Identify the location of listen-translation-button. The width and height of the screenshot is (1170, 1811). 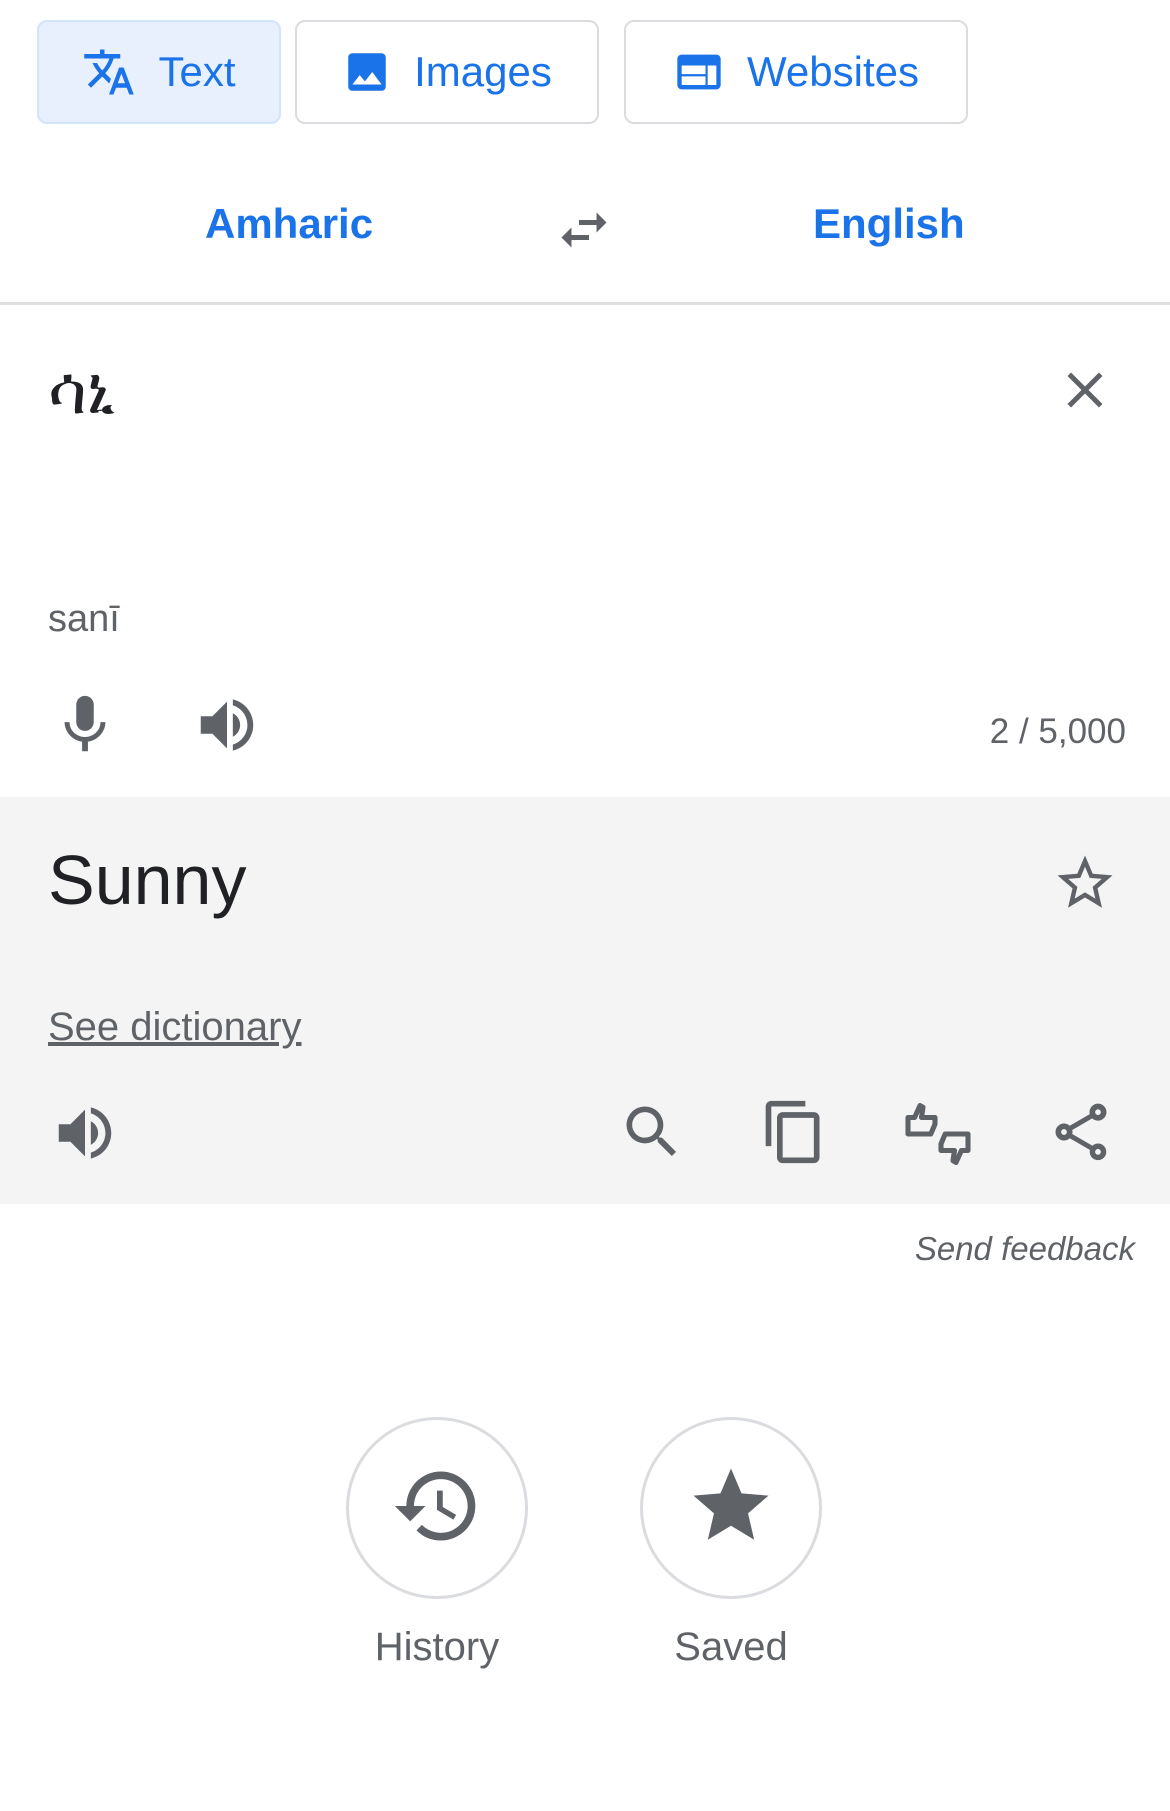
(85, 1133).